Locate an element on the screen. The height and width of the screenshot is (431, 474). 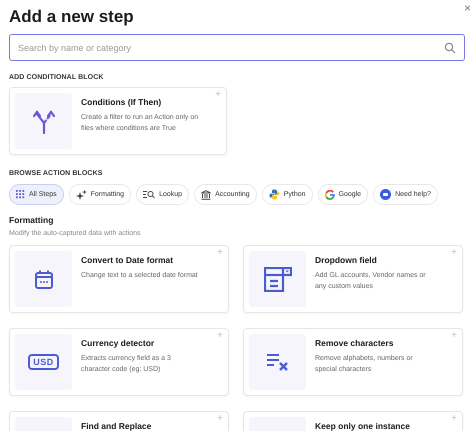
grid-icon is located at coordinates (20, 194).